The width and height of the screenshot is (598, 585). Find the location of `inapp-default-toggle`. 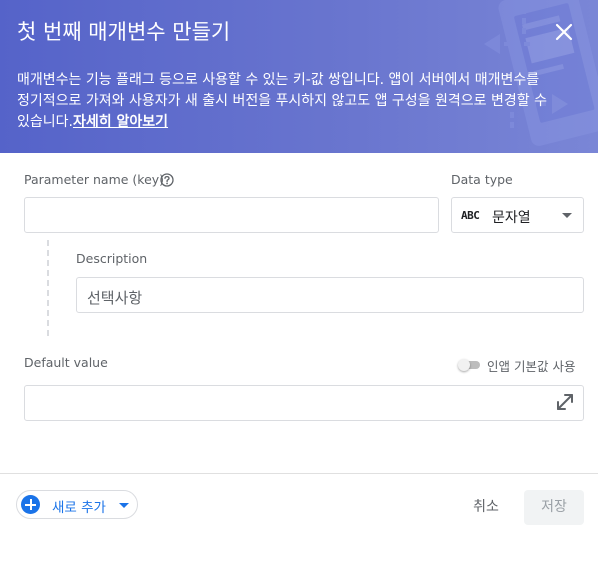

inapp-default-toggle is located at coordinates (469, 365).